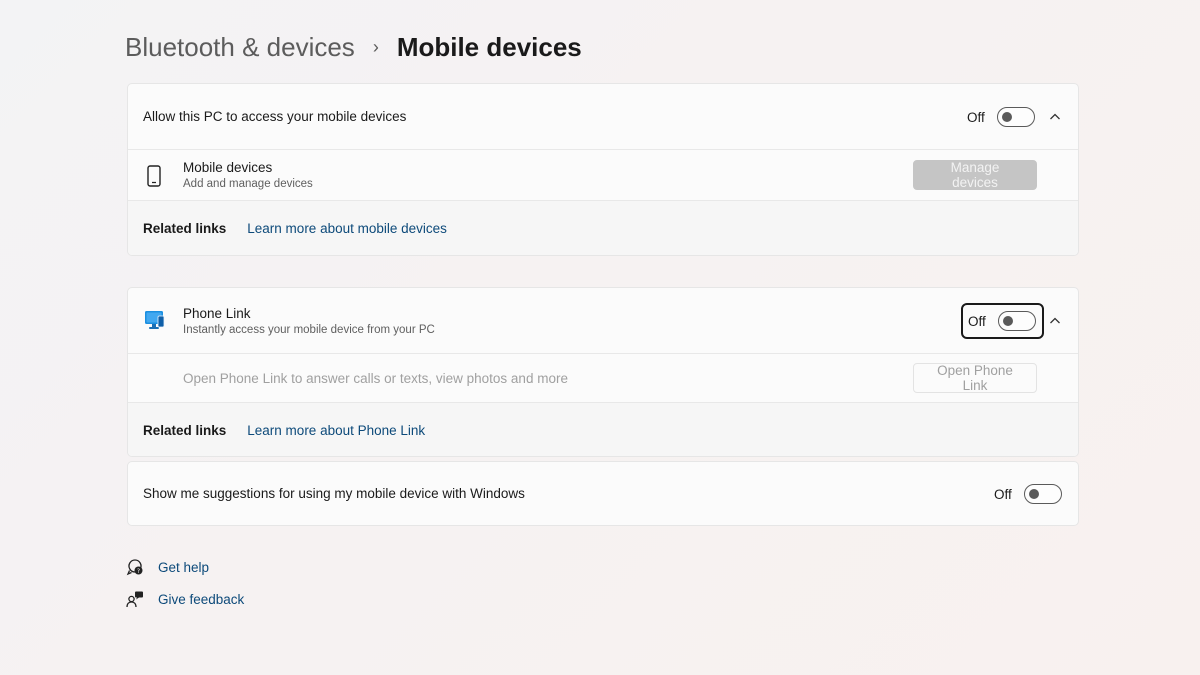 The image size is (1200, 675). Describe the element at coordinates (134, 567) in the screenshot. I see `help-icon: ?` at that location.